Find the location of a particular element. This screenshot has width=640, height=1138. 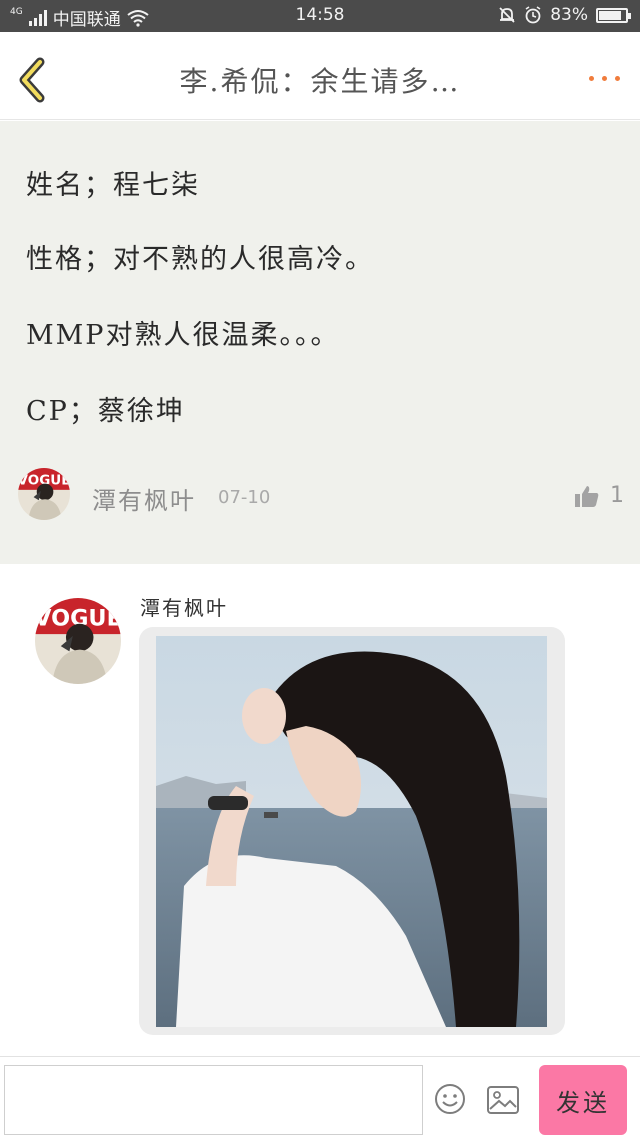

battery-percent: 83% is located at coordinates (569, 15).